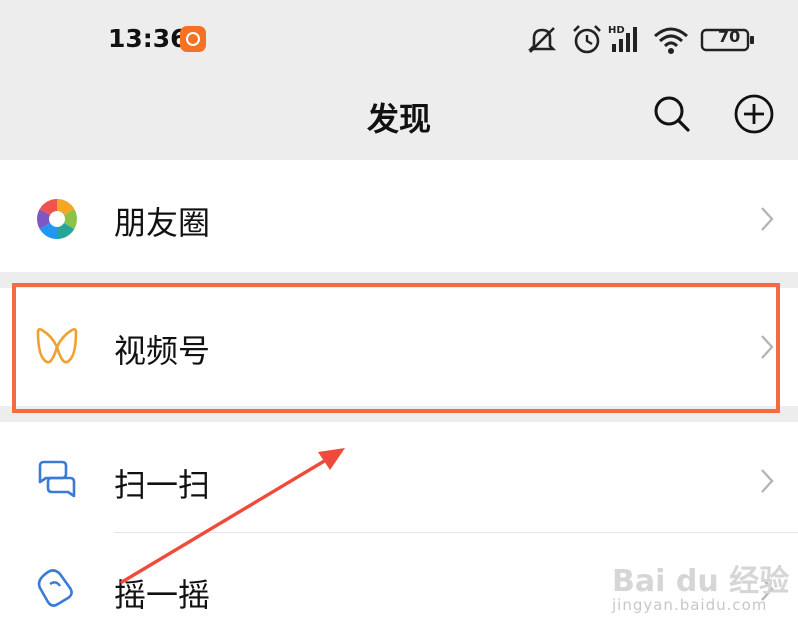 The image size is (798, 634). What do you see at coordinates (456, 532) in the screenshot?
I see `row-separator` at bounding box center [456, 532].